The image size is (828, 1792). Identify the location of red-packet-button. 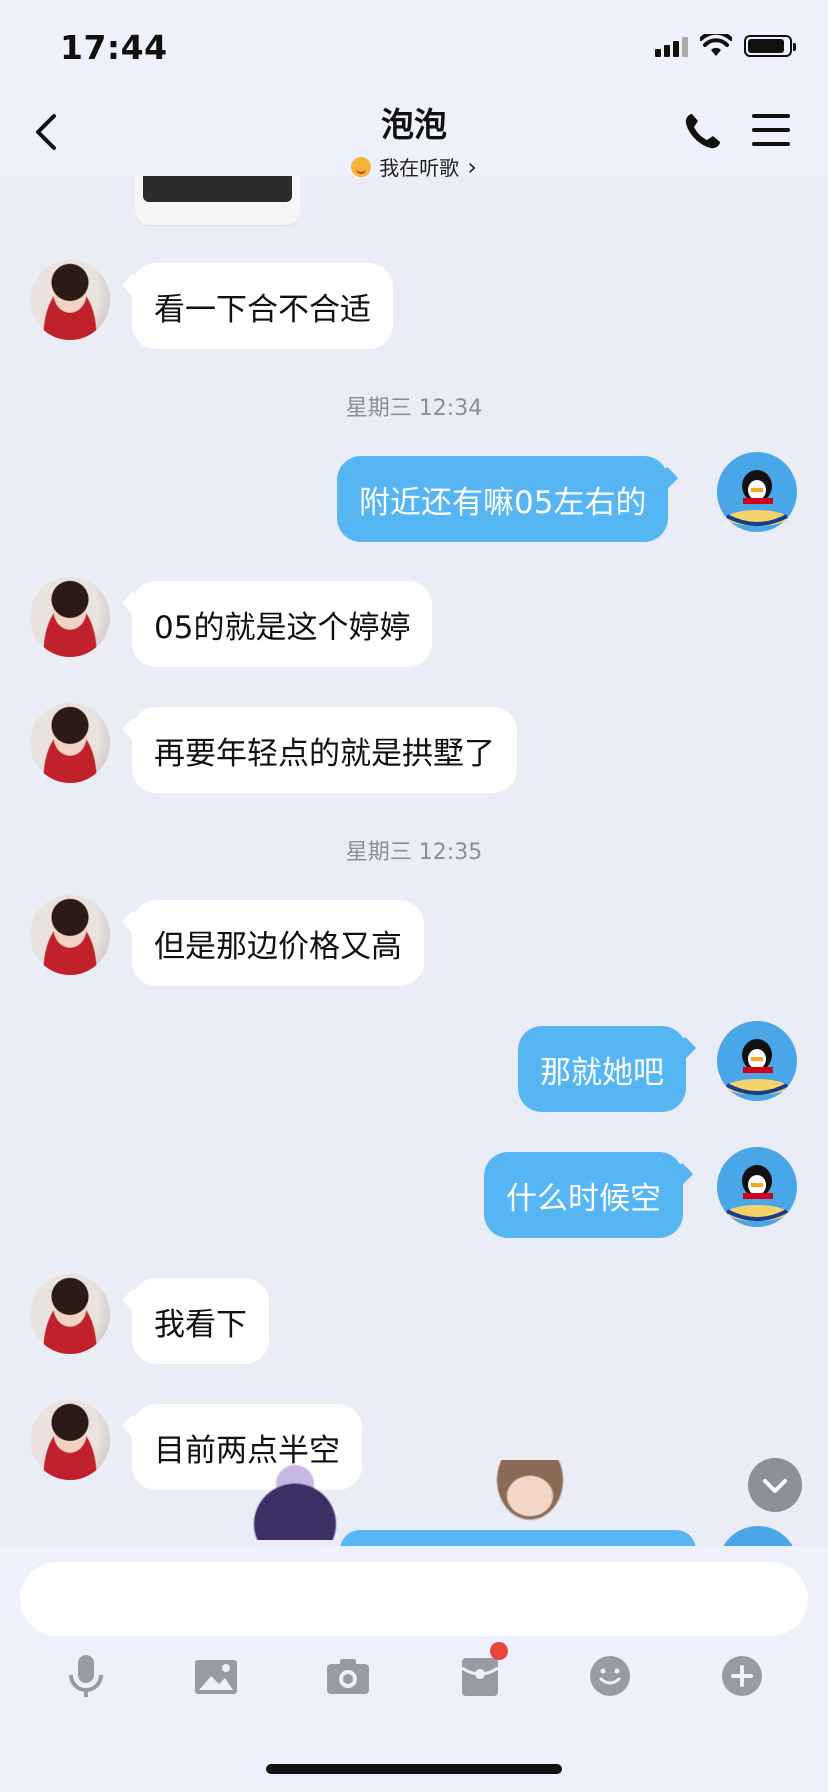
(480, 1673).